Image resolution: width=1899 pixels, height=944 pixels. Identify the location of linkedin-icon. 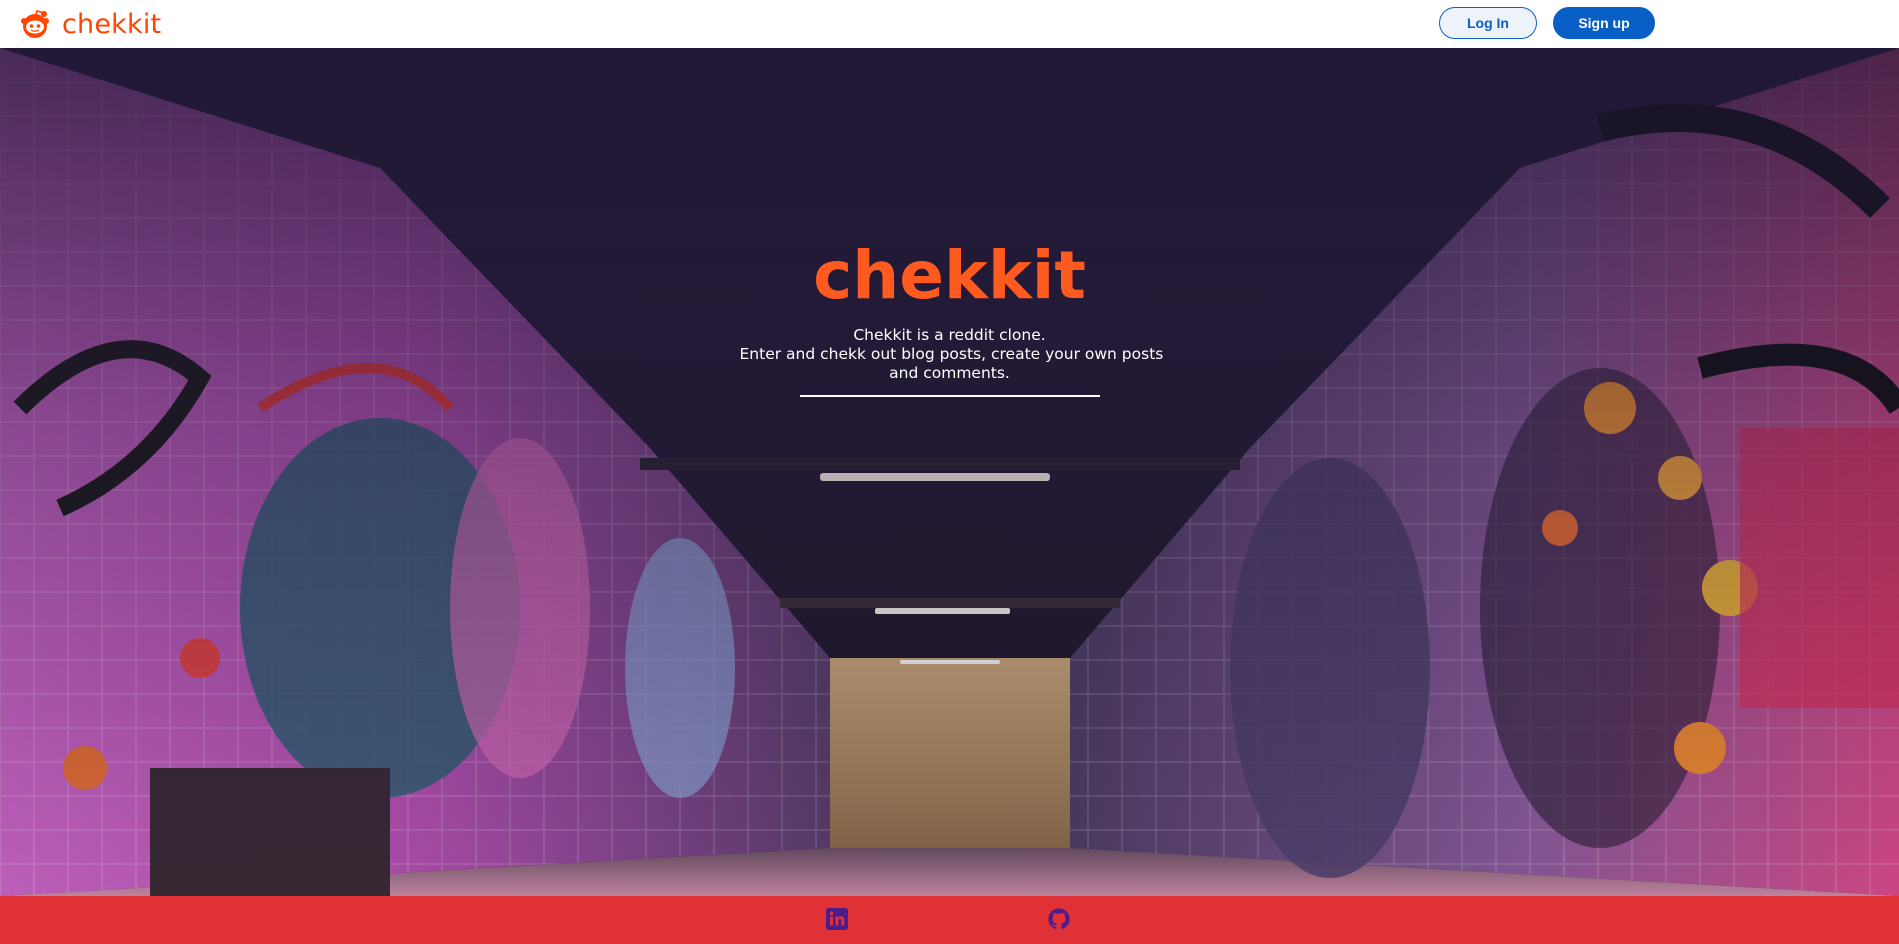
(837, 919).